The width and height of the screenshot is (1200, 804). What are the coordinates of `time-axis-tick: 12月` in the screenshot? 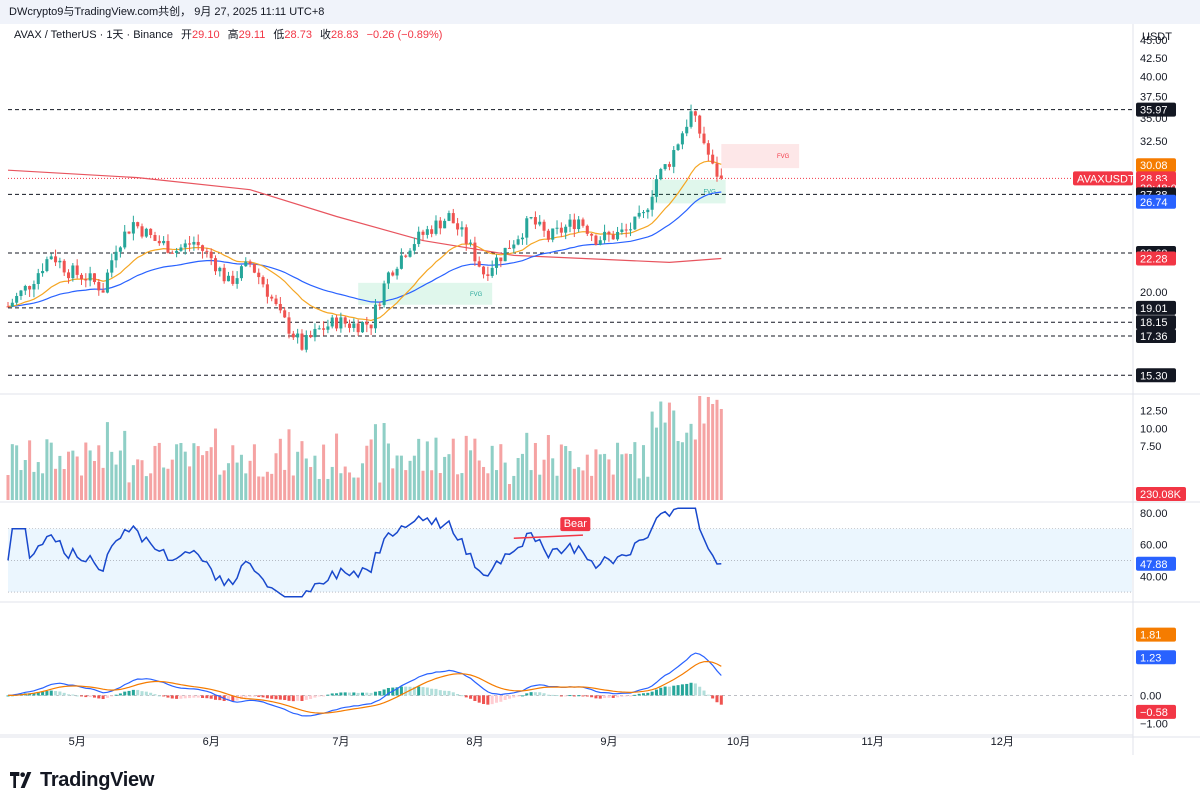 It's located at (1002, 742).